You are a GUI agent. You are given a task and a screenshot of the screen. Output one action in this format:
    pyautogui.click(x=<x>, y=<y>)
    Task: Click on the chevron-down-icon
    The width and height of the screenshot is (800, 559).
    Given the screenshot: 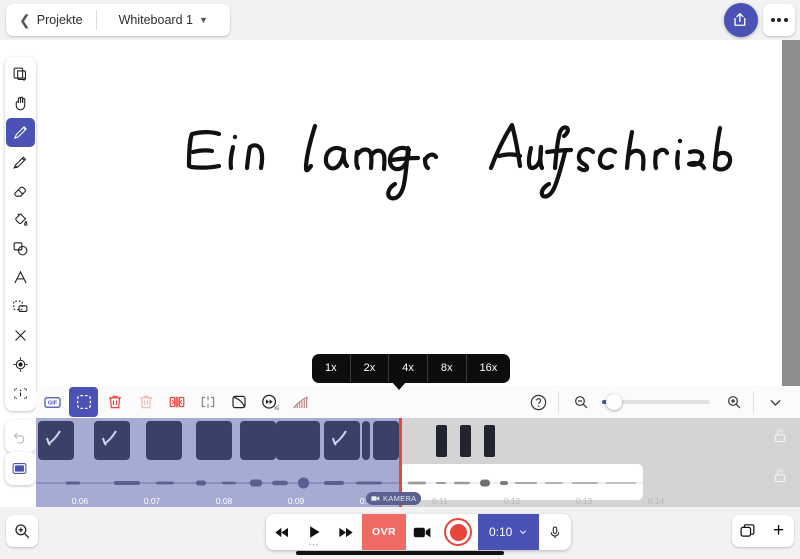 What is the action you would take?
    pyautogui.click(x=775, y=402)
    